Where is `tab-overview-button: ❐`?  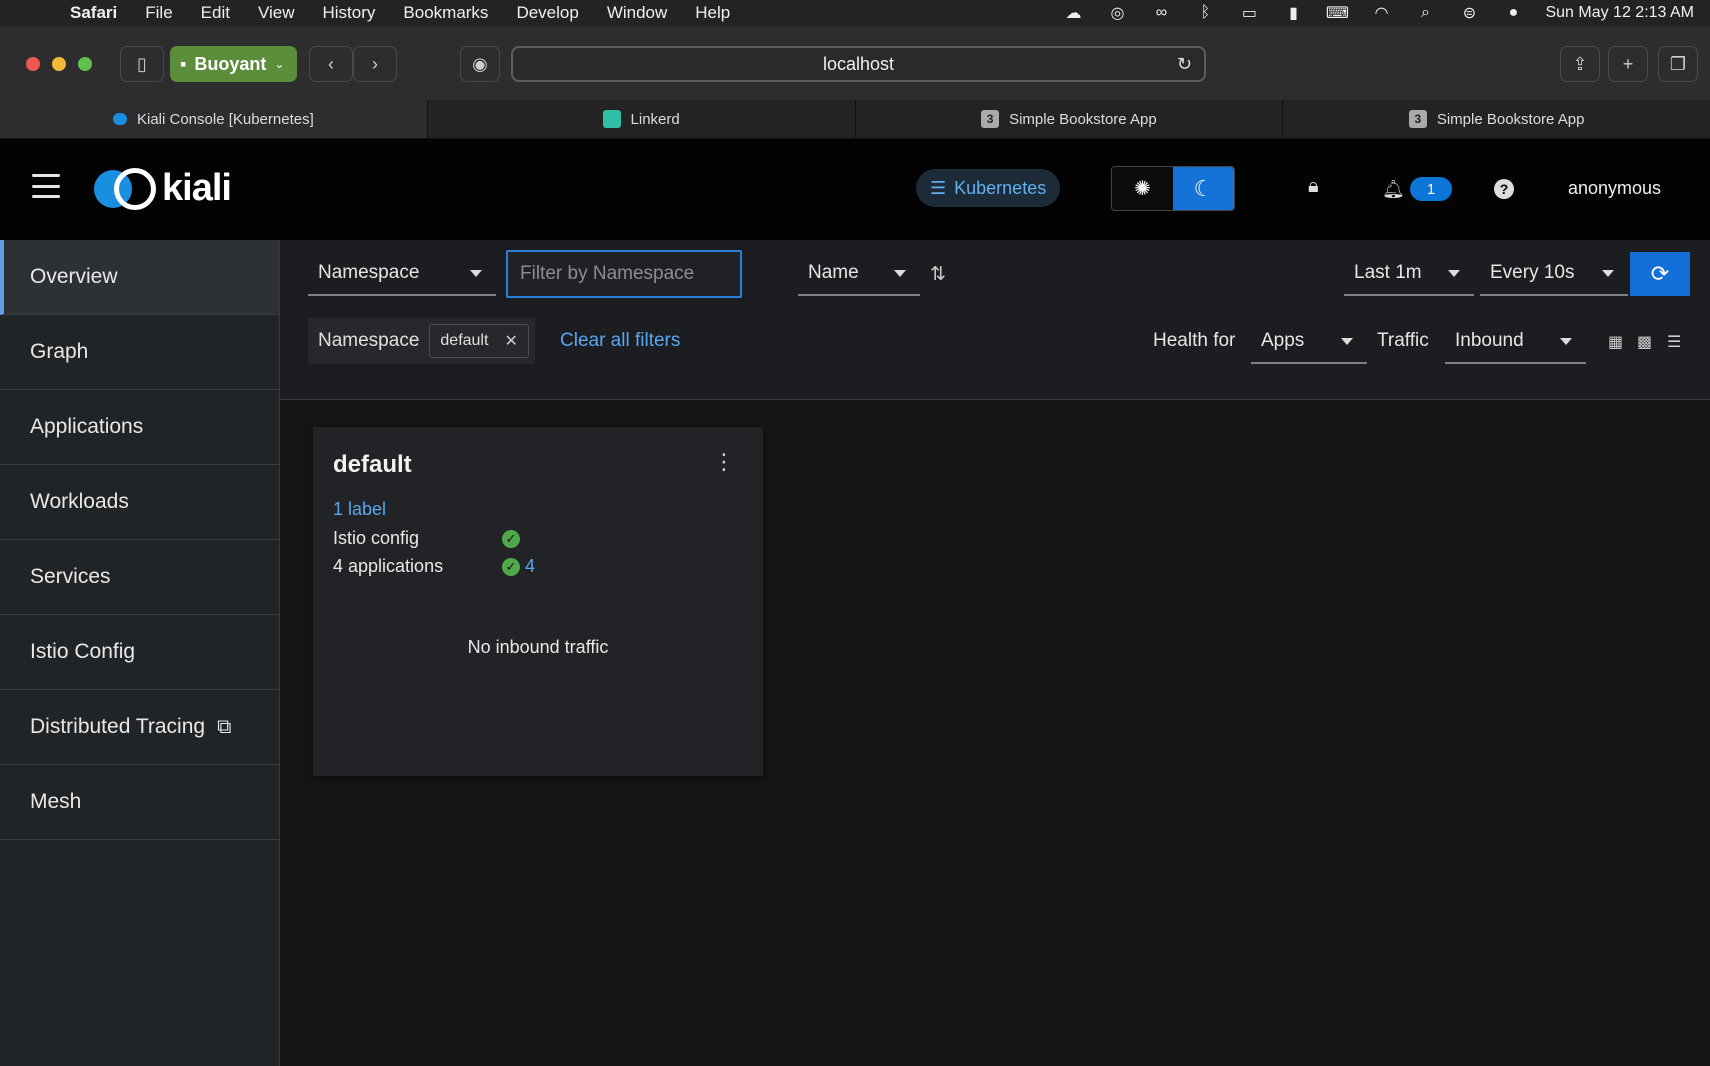
tab-overview-button: ❐ is located at coordinates (1678, 64).